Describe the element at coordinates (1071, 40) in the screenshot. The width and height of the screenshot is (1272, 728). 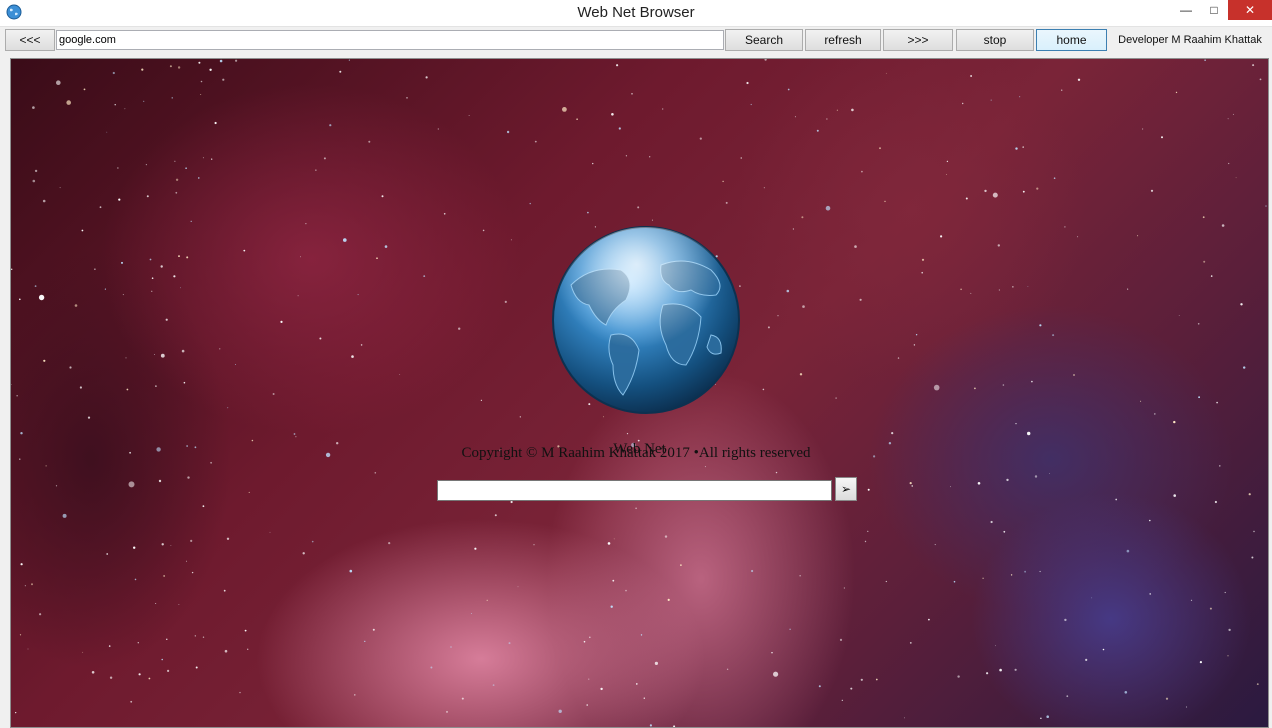
I see `home-button: home` at that location.